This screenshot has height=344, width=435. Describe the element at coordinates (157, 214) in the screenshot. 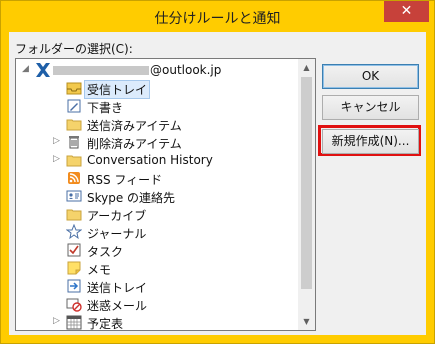

I see `tree-item-archive: アーカイブ` at that location.